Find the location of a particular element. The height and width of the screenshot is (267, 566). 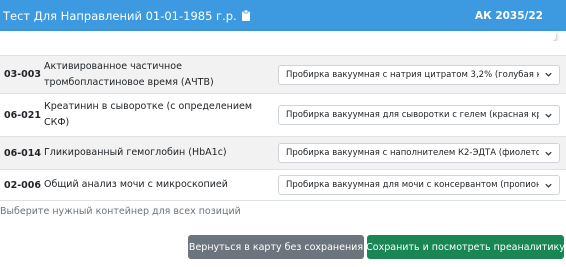

test-code: 06-014 is located at coordinates (22, 153).